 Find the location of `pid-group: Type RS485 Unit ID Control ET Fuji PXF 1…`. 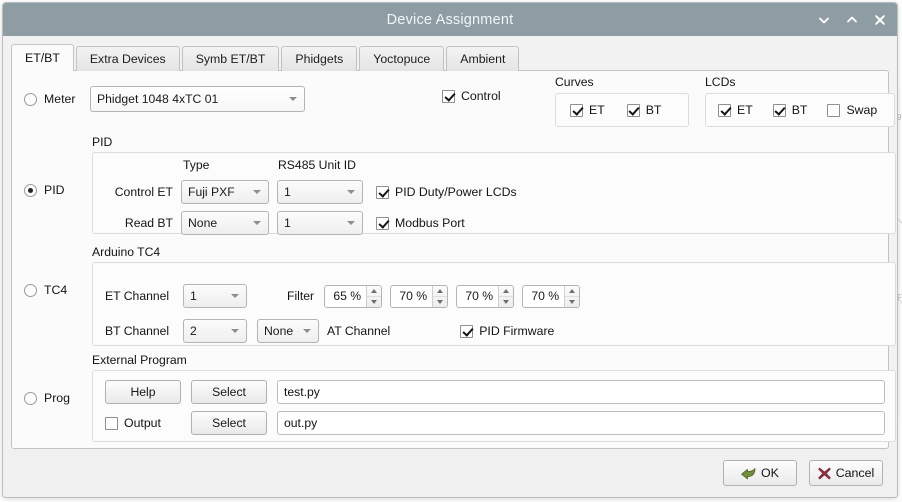

pid-group: Type RS485 Unit ID Control ET Fuji PXF 1… is located at coordinates (494, 193).